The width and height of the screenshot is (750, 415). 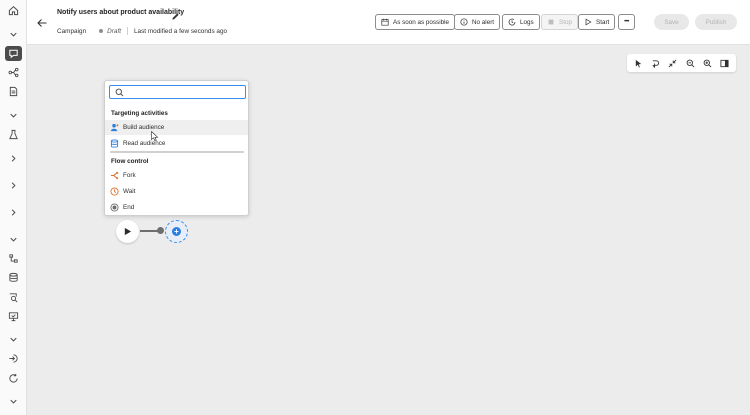 What do you see at coordinates (114, 175) in the screenshot?
I see `fork-icon` at bounding box center [114, 175].